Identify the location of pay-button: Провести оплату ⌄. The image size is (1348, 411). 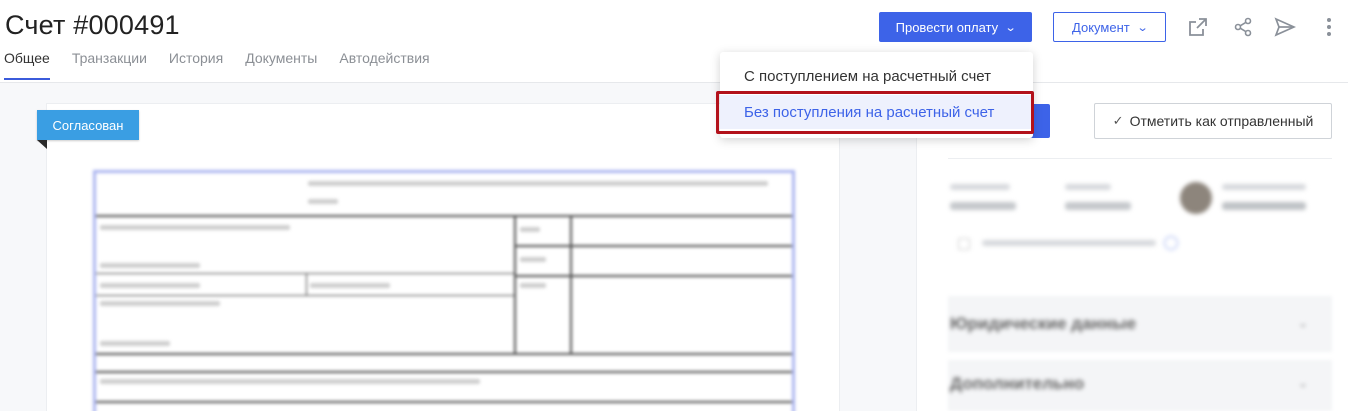
(955, 27).